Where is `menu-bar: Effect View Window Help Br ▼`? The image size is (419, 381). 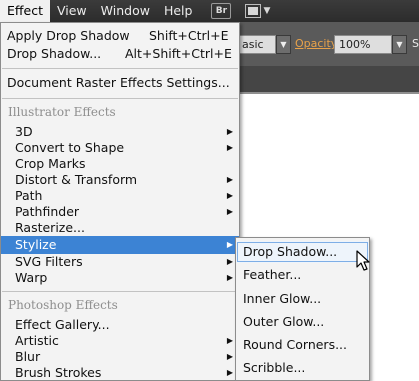
menu-bar: Effect View Window Help Br ▼ is located at coordinates (209, 11).